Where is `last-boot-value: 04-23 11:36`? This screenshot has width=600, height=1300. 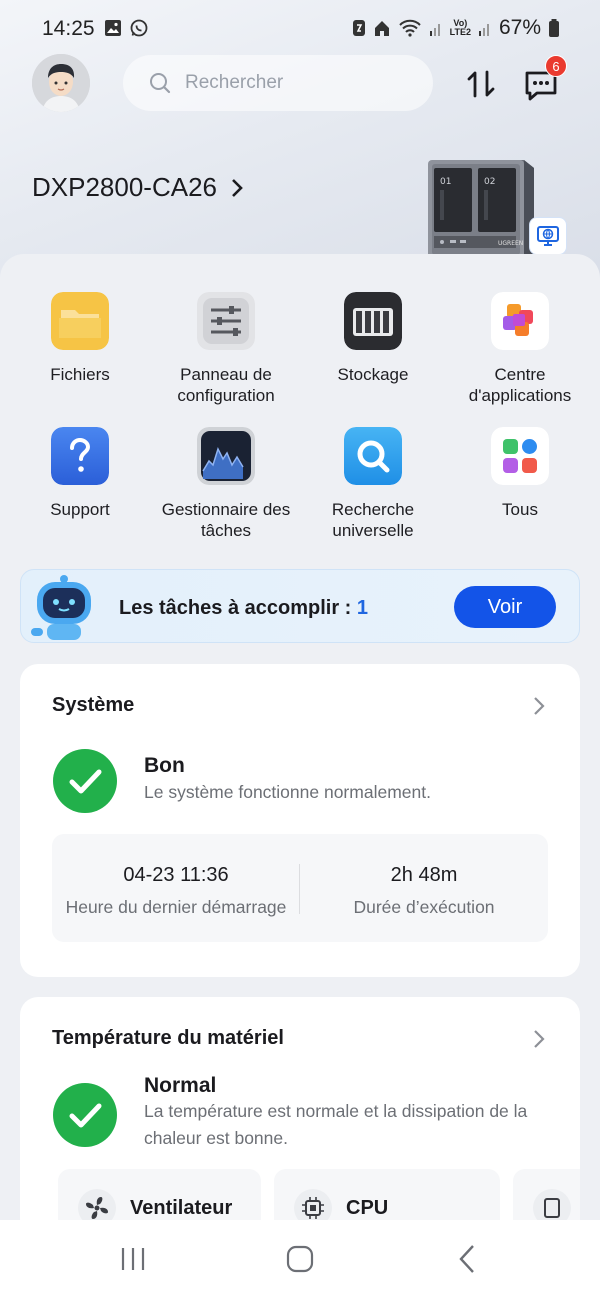
last-boot-value: 04-23 11:36 is located at coordinates (176, 875).